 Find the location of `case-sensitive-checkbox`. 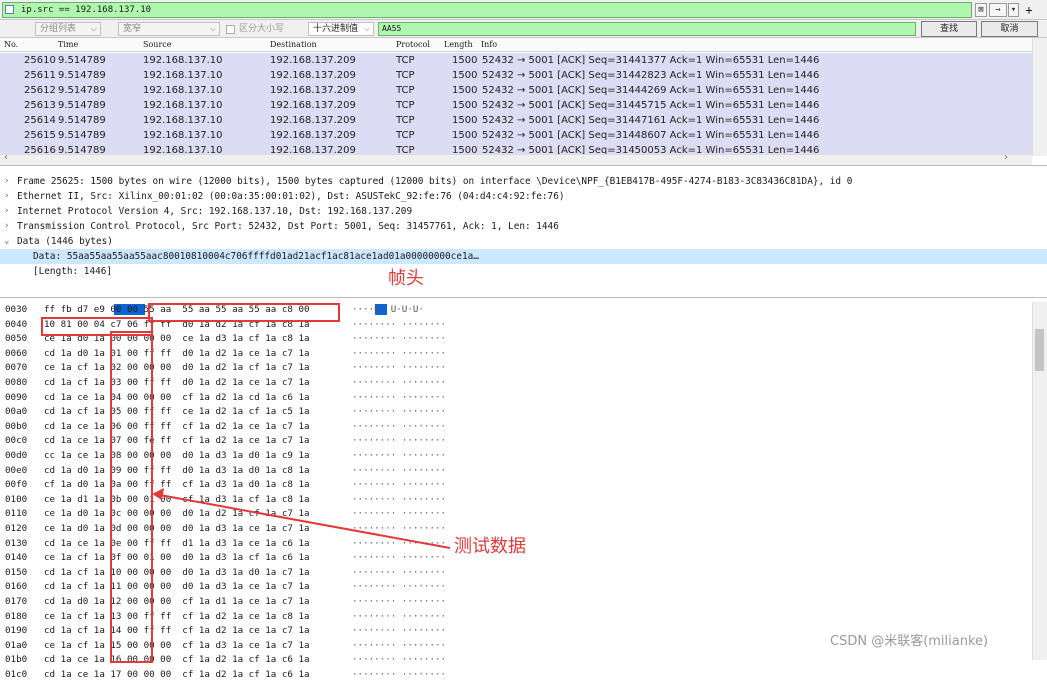

case-sensitive-checkbox is located at coordinates (230, 29).